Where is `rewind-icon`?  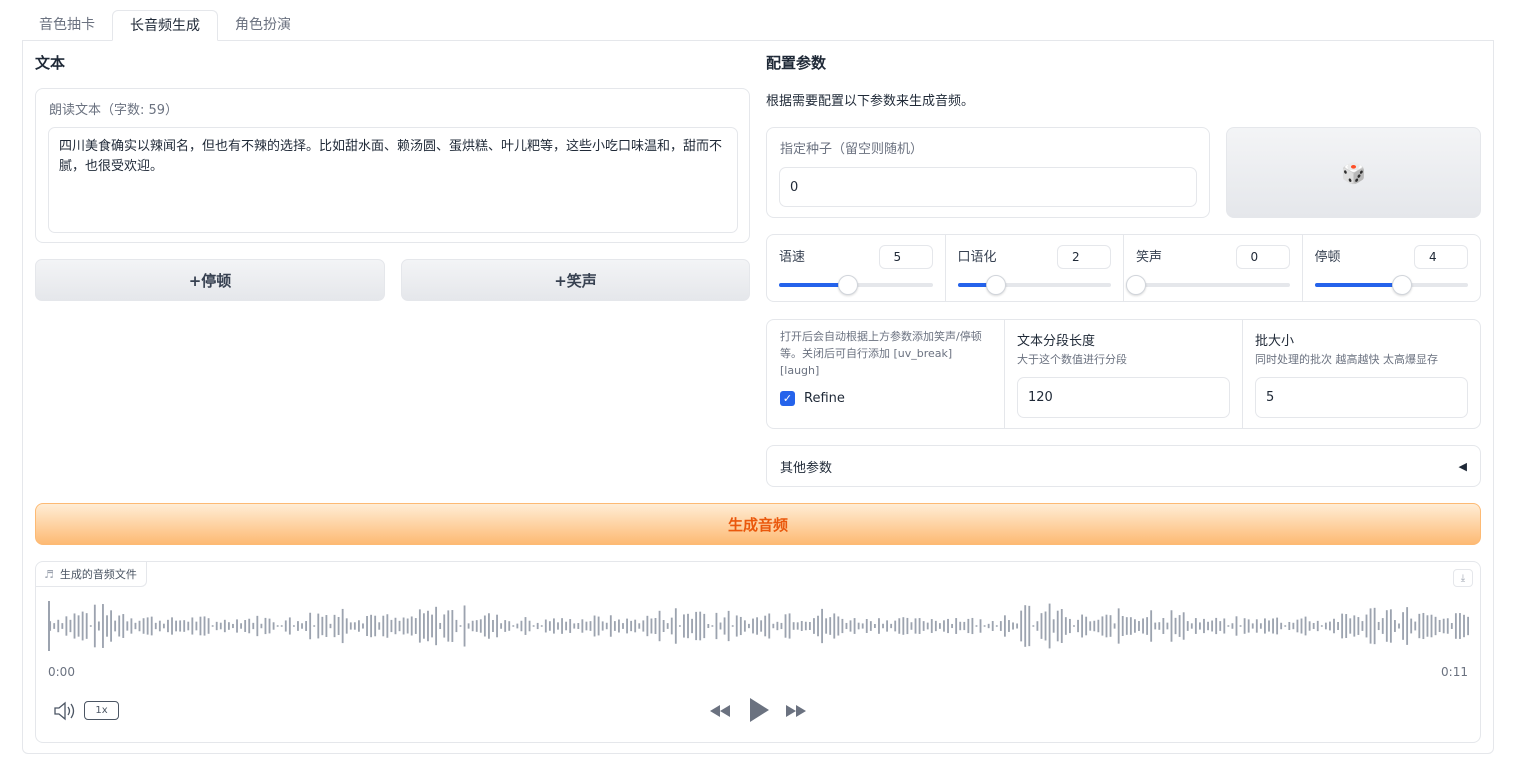 rewind-icon is located at coordinates (720, 711).